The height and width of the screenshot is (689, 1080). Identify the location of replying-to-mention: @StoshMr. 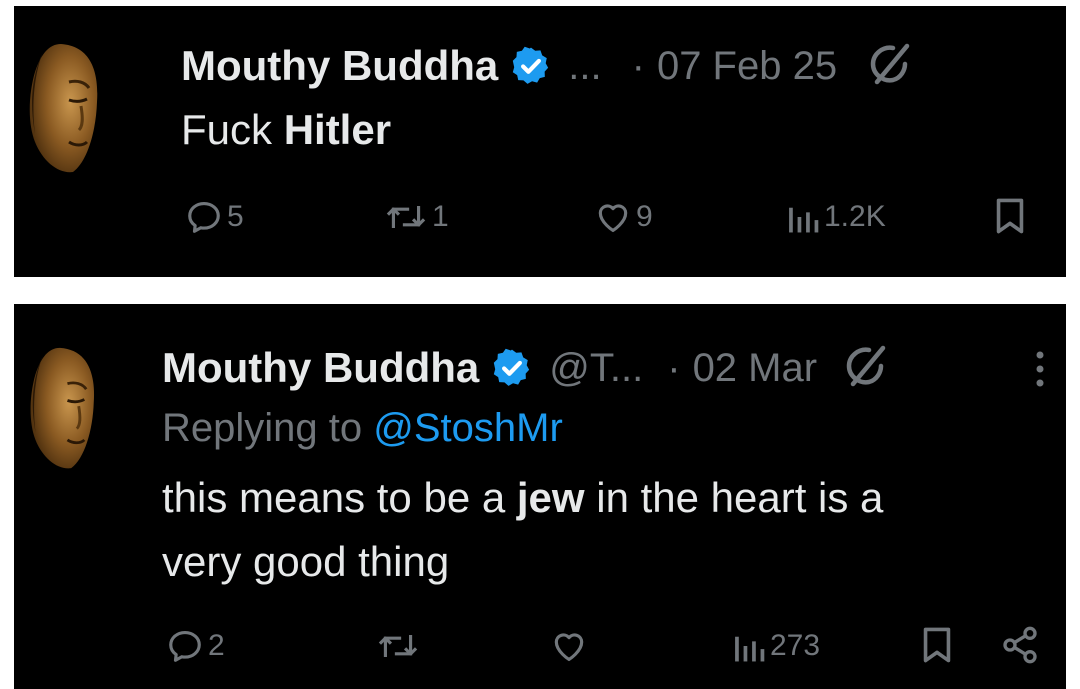
(468, 428).